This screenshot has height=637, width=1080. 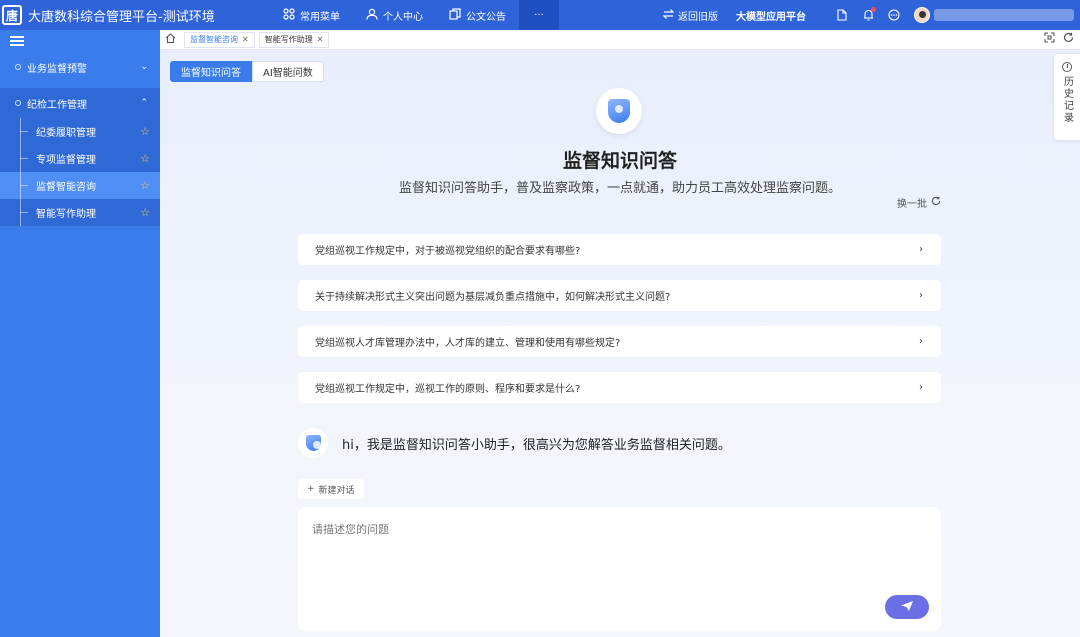 What do you see at coordinates (170, 39) in the screenshot?
I see `home-icon` at bounding box center [170, 39].